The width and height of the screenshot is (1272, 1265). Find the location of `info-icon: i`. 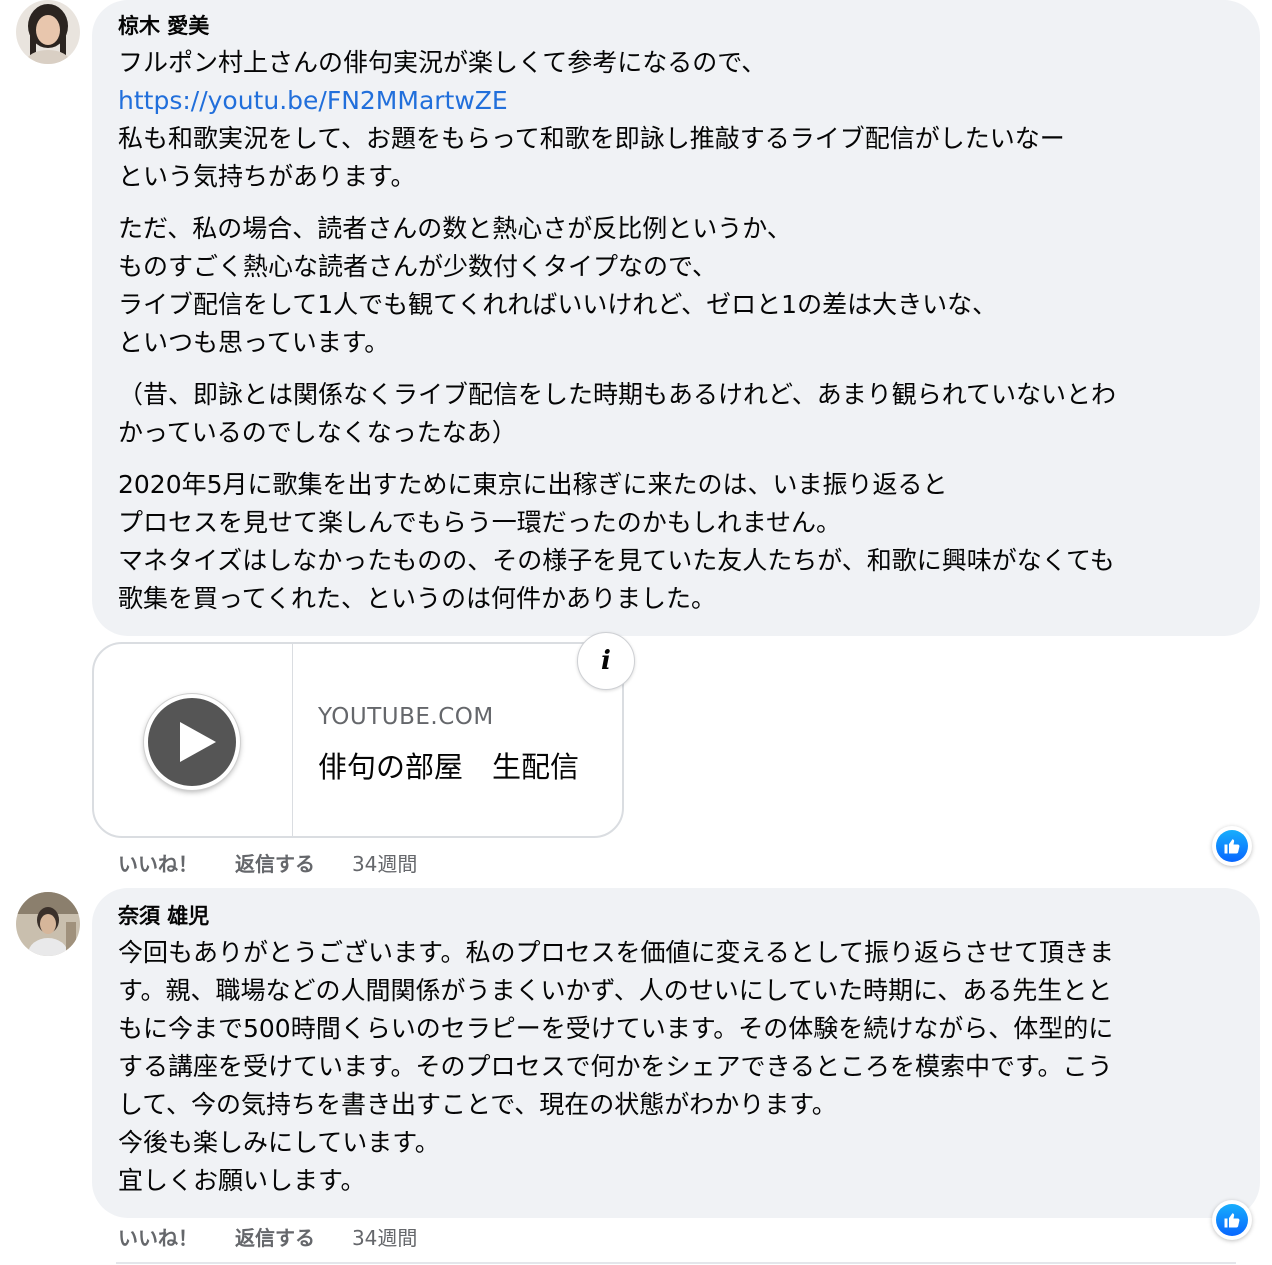

info-icon: i is located at coordinates (606, 661).